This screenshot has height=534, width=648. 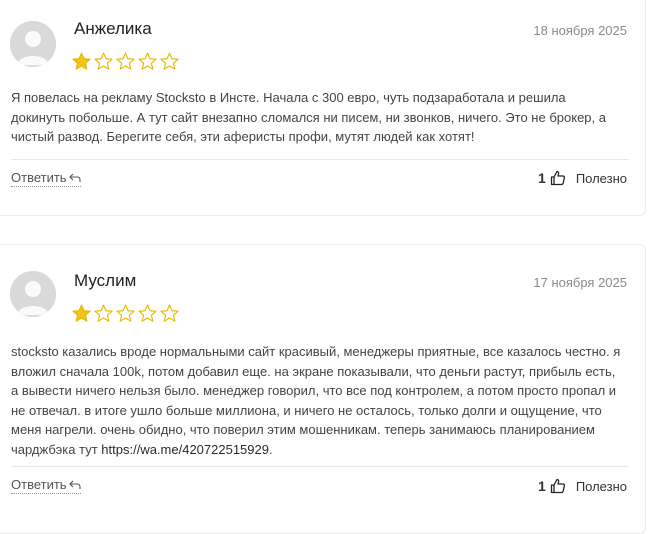 I want to click on review-date: 17 ноября 2025, so click(x=580, y=282).